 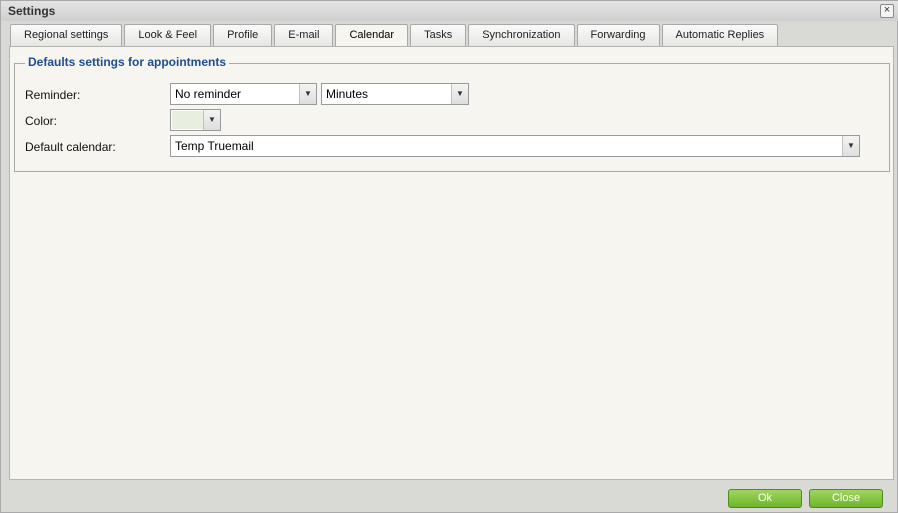 What do you see at coordinates (304, 35) in the screenshot?
I see `tab-email: E-mail` at bounding box center [304, 35].